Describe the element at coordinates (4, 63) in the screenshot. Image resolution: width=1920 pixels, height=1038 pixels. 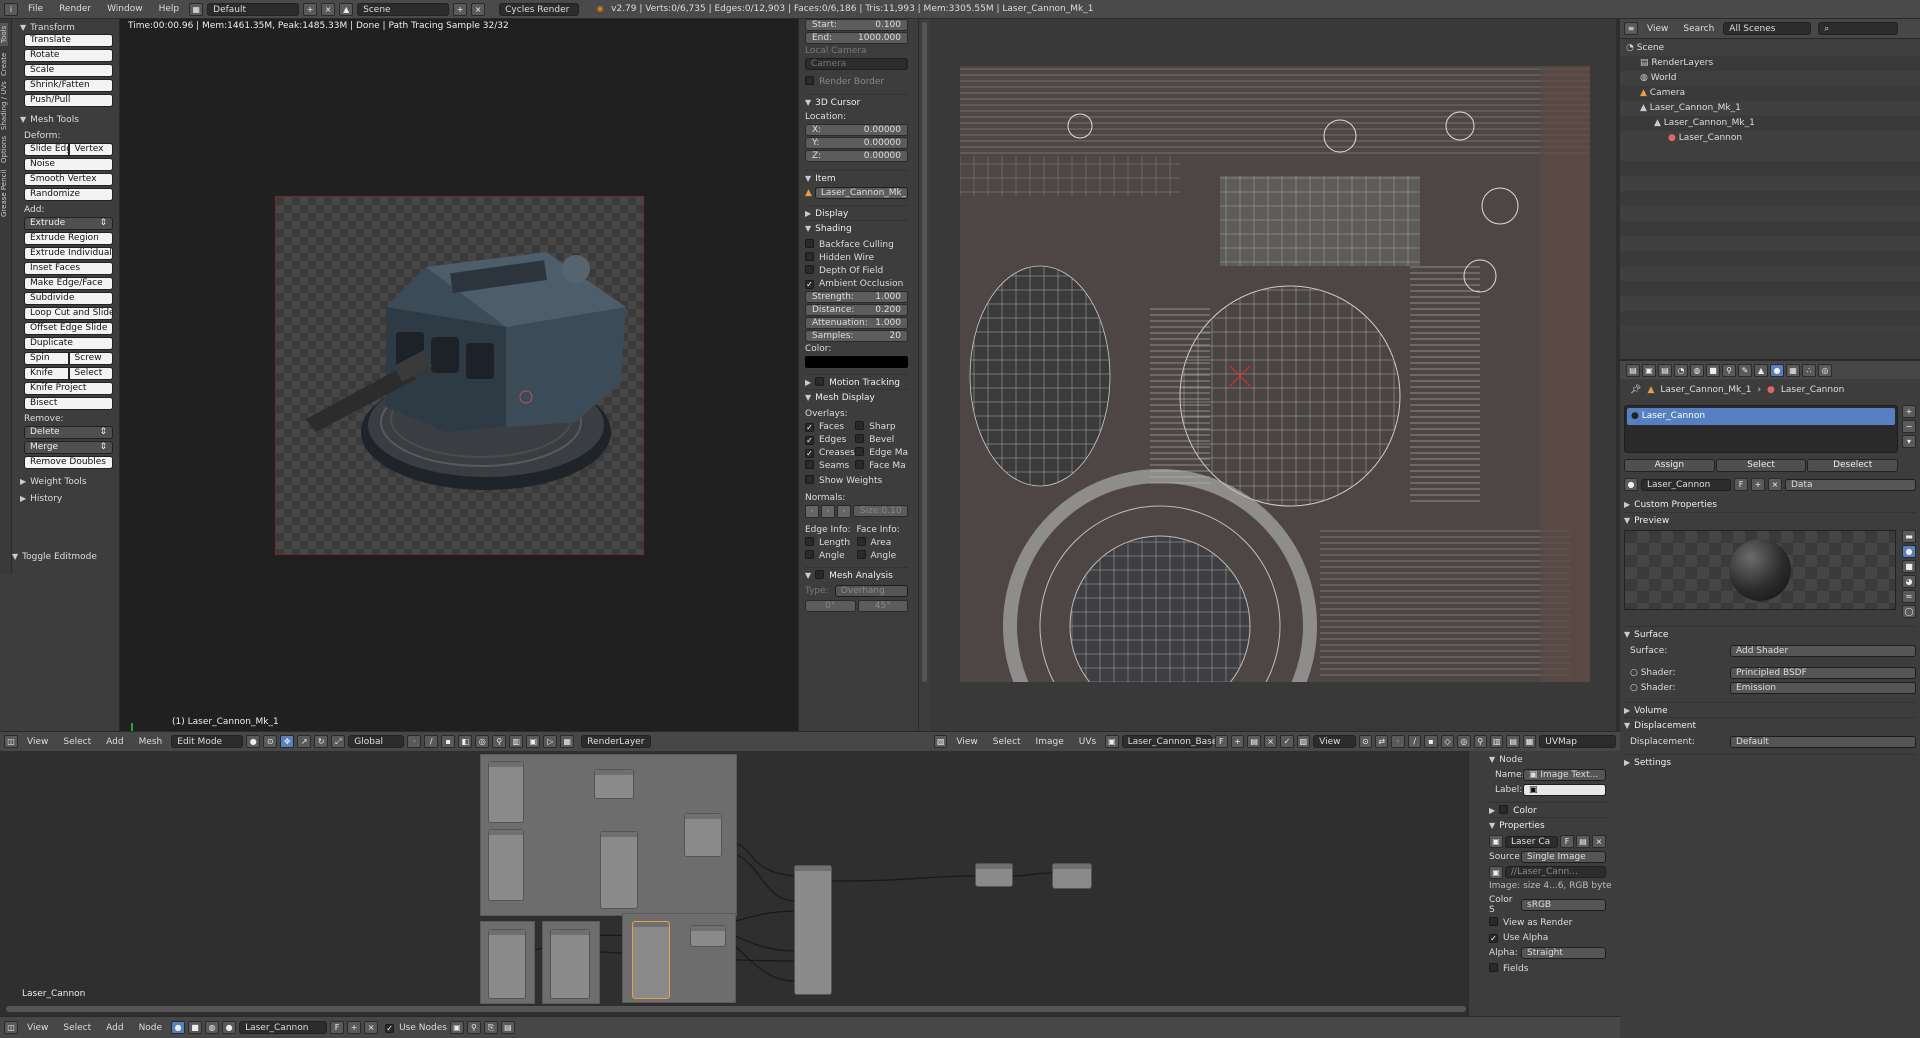
I see `tab-create: Create` at that location.